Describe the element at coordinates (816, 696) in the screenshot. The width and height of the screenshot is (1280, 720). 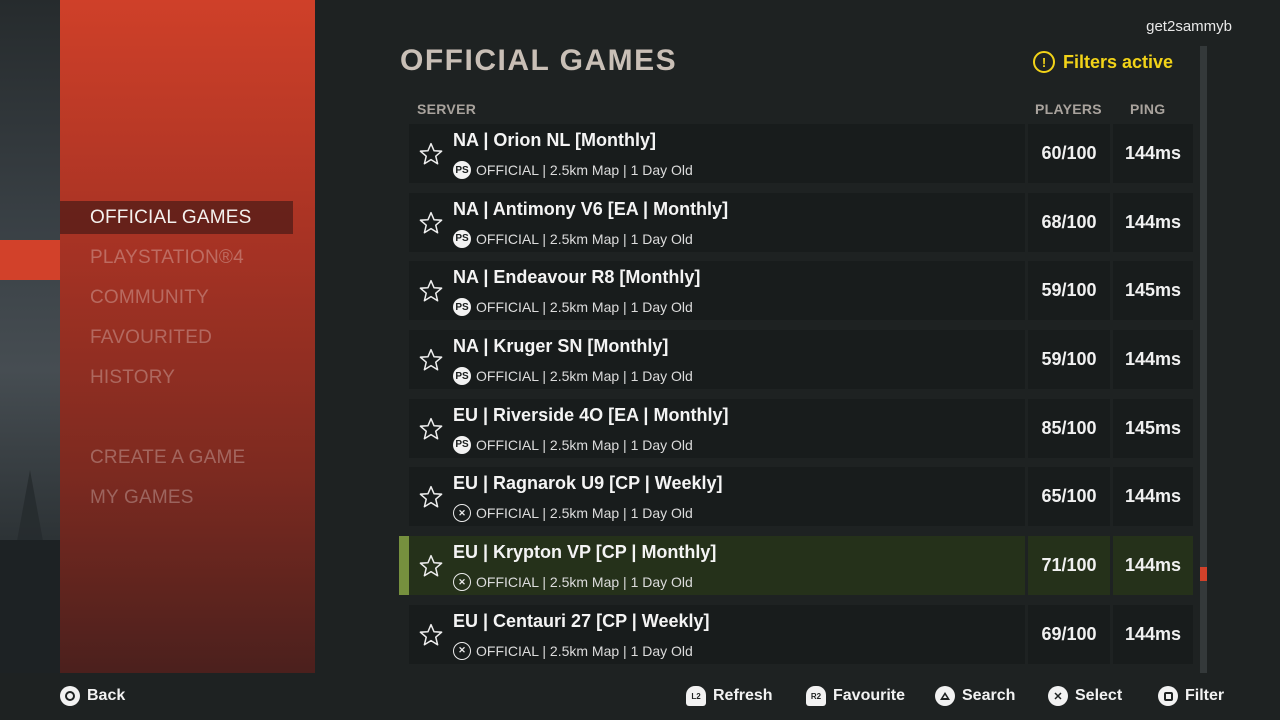
I see `r2-button-icon: R2` at that location.